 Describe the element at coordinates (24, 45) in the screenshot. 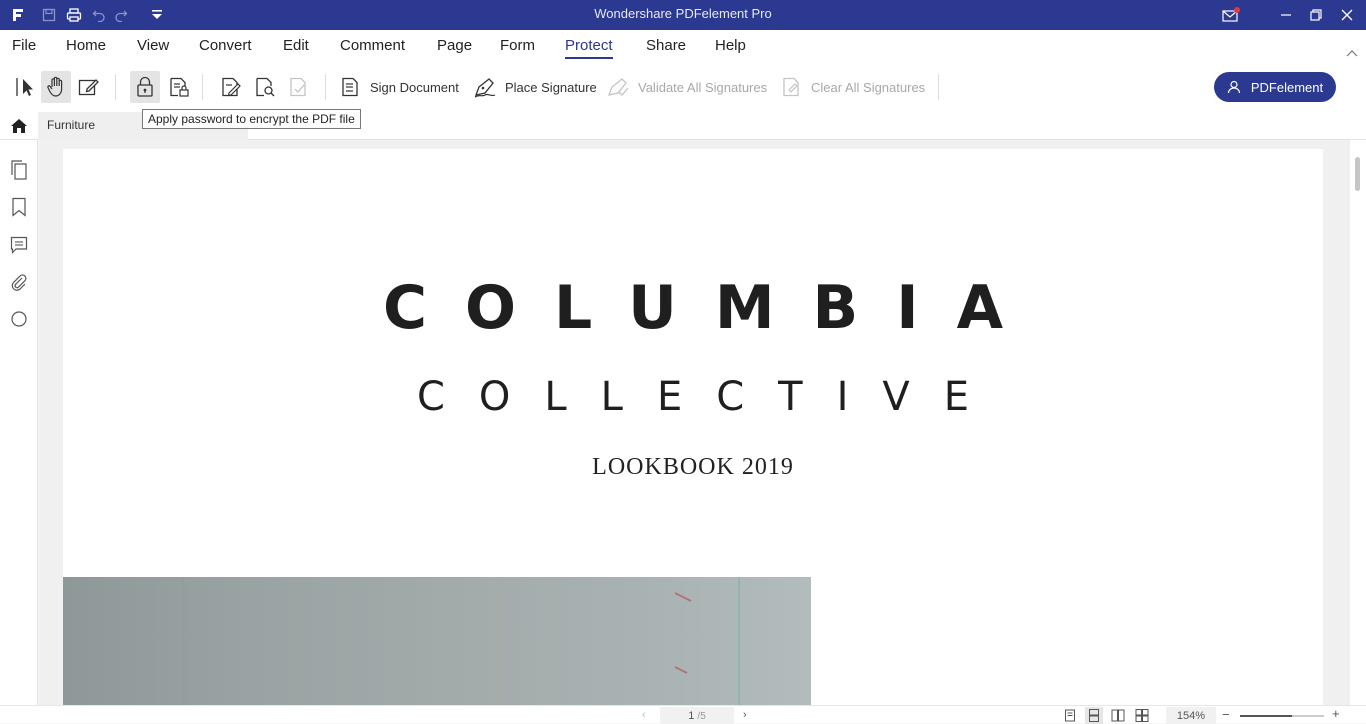

I see `menu-file: File` at that location.